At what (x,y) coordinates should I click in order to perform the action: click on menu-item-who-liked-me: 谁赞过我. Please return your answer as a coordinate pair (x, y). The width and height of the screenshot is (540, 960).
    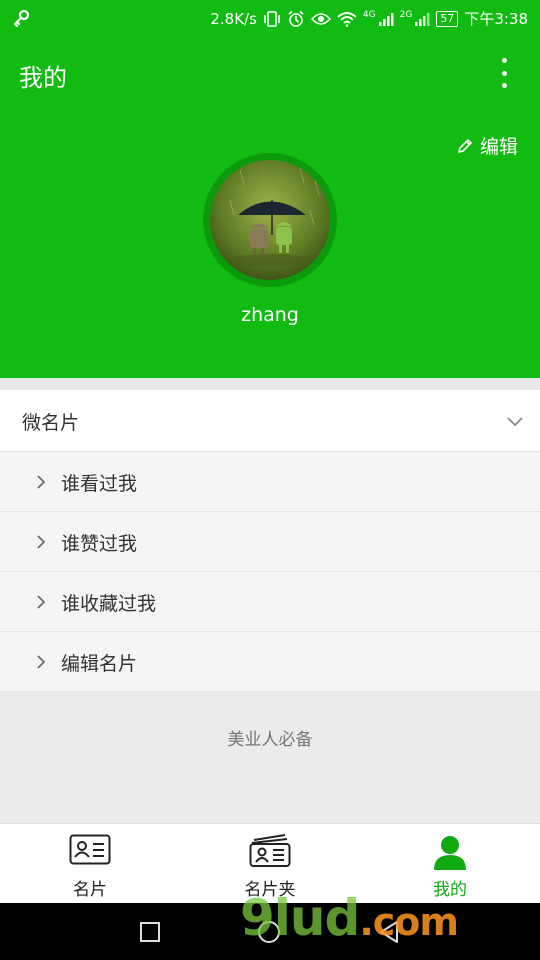
    Looking at the image, I should click on (270, 542).